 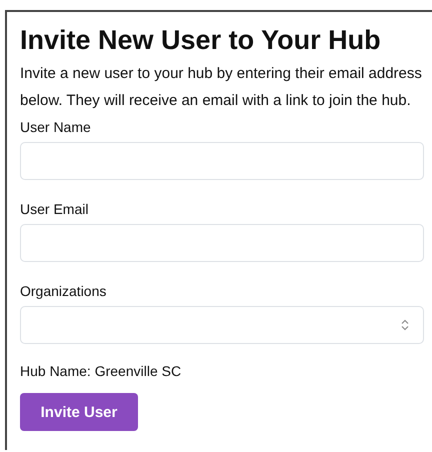 What do you see at coordinates (79, 412) in the screenshot?
I see `invite-user-button: Invite User` at bounding box center [79, 412].